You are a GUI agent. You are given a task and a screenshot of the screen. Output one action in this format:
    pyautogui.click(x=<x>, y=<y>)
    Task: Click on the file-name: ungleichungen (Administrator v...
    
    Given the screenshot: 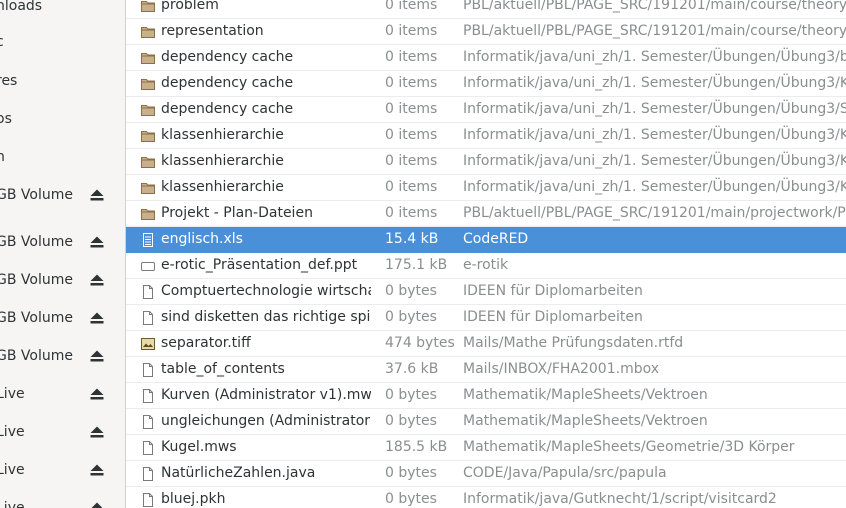 What is the action you would take?
    pyautogui.click(x=266, y=421)
    